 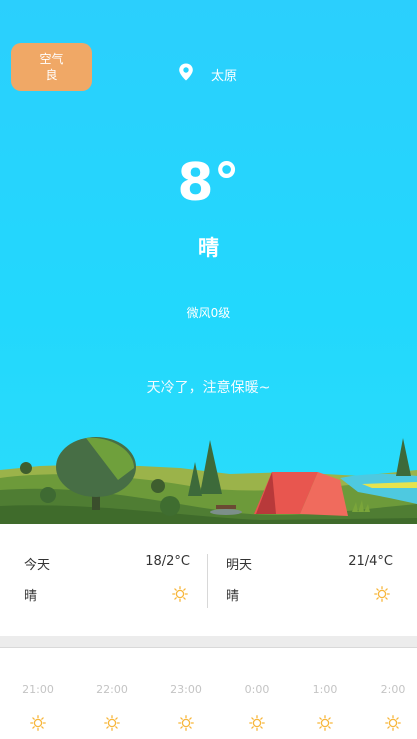 What do you see at coordinates (224, 76) in the screenshot?
I see `city-name: 太原` at bounding box center [224, 76].